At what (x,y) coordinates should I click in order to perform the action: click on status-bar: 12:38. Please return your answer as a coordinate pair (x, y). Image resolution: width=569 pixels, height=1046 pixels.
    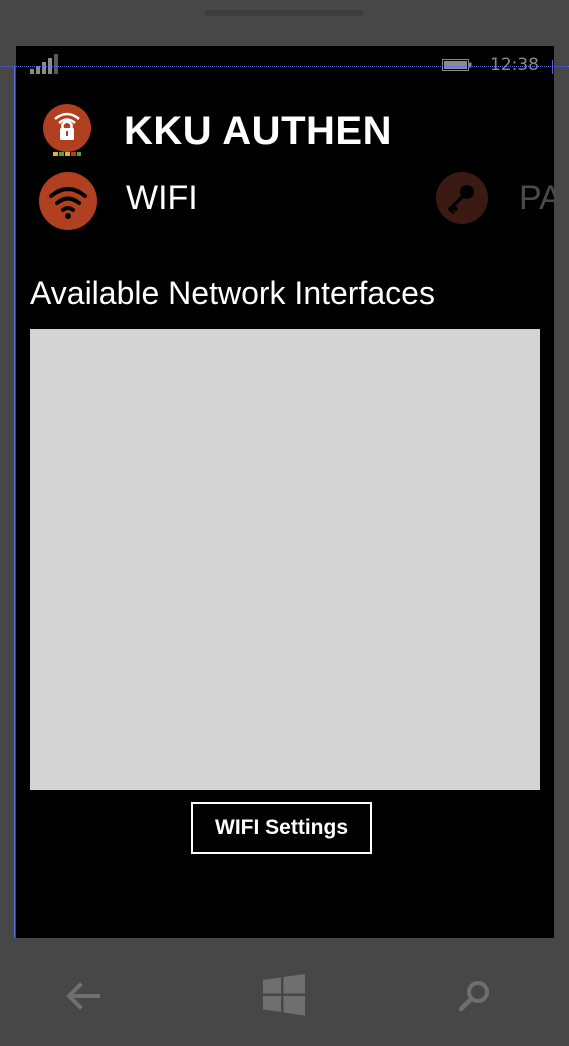
    Looking at the image, I should click on (285, 65).